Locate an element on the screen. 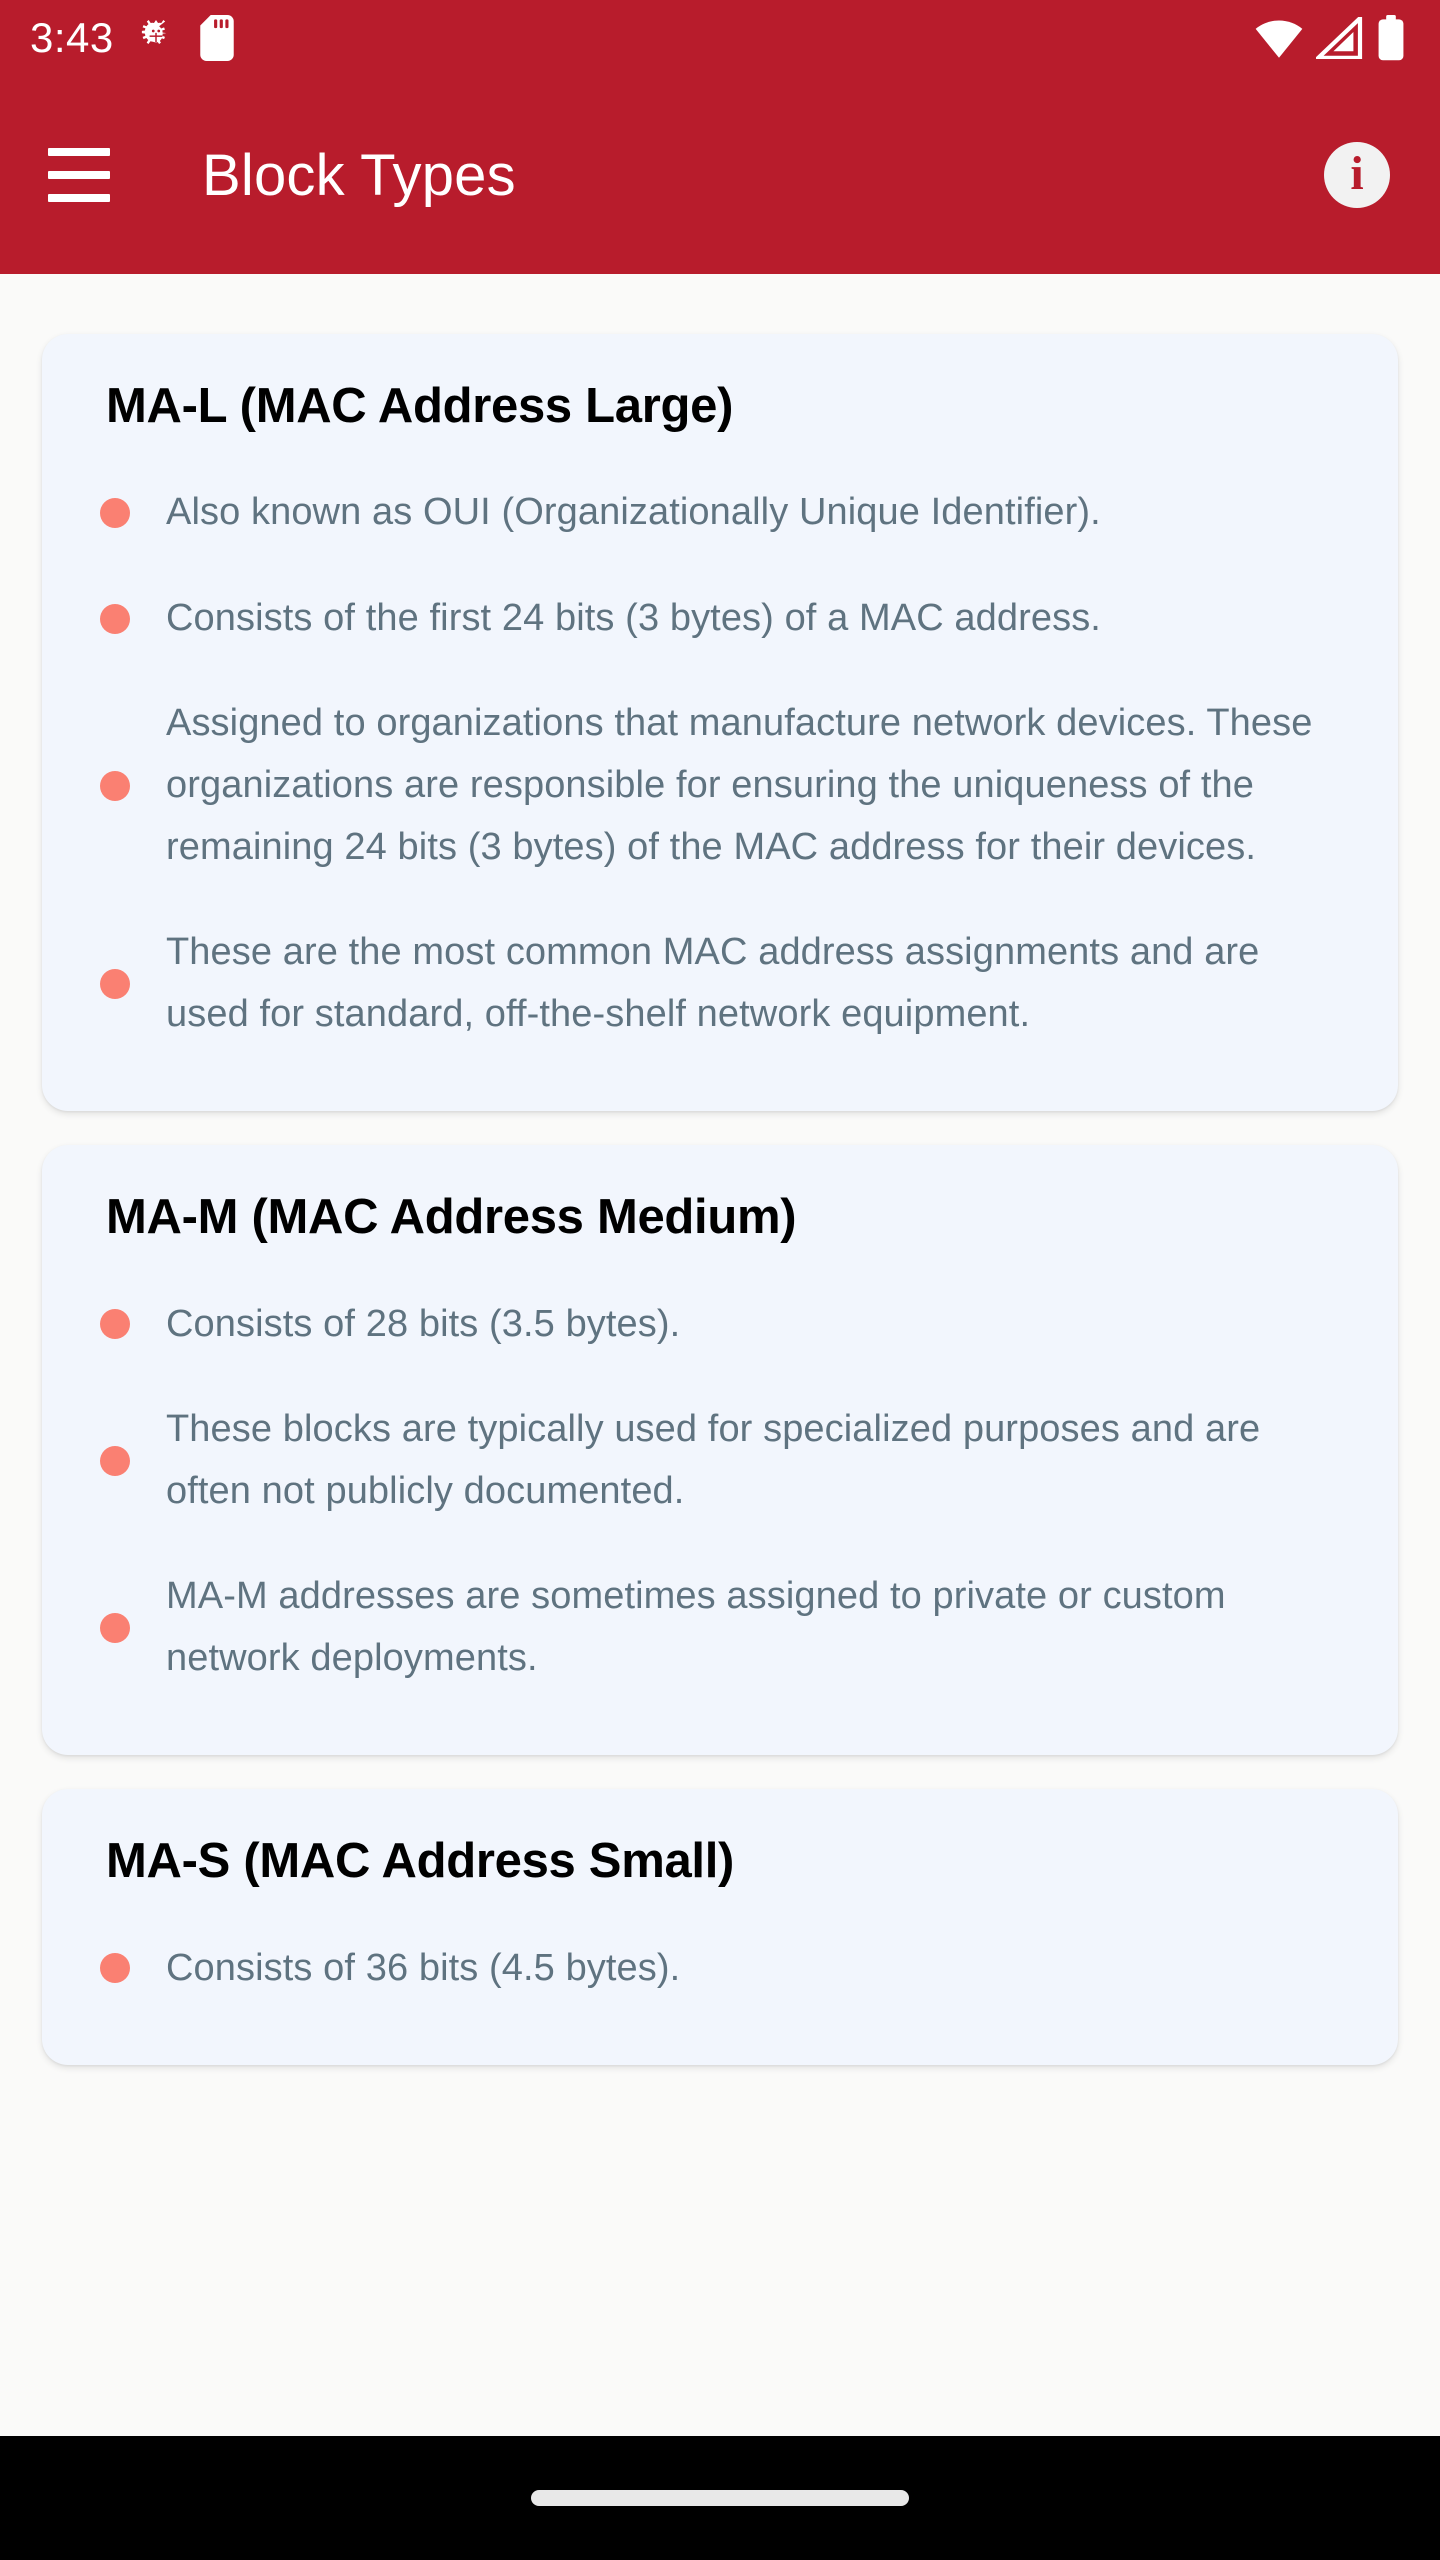 The width and height of the screenshot is (1440, 2560). card-title: MA-S (MAC Address Small) is located at coordinates (420, 1861).